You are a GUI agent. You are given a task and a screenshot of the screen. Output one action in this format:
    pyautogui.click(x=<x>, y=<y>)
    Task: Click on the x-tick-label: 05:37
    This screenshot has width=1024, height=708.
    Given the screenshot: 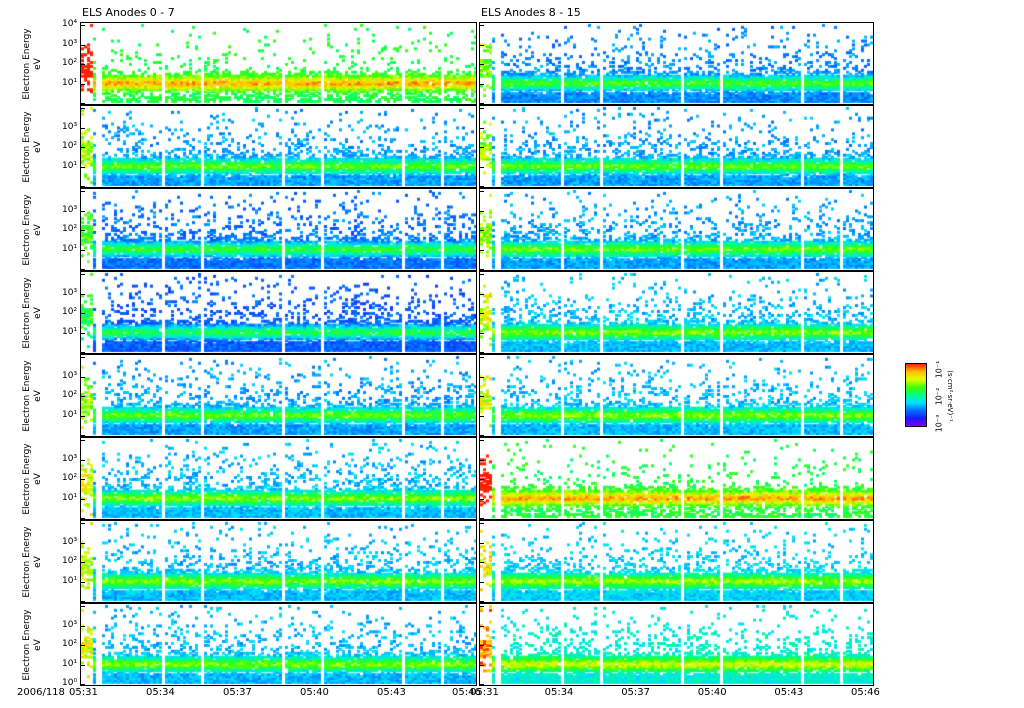 What is the action you would take?
    pyautogui.click(x=237, y=692)
    